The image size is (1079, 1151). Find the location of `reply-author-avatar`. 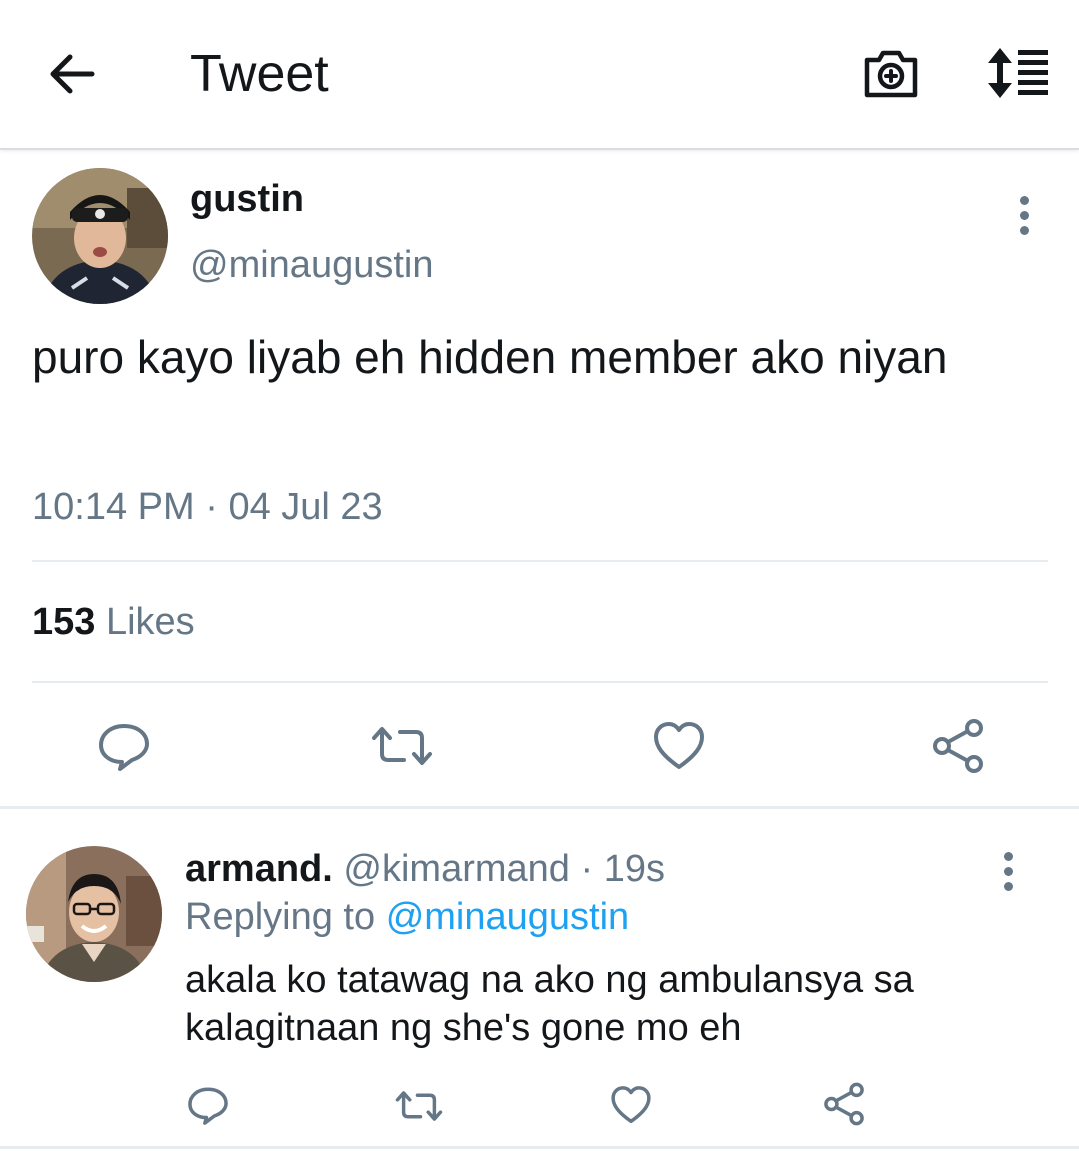

reply-author-avatar is located at coordinates (94, 914).